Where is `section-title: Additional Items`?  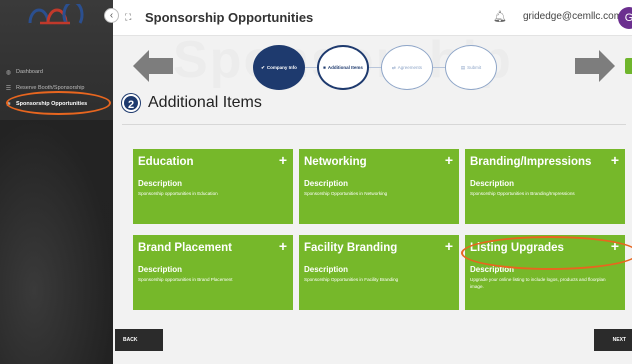
section-title: Additional Items is located at coordinates (205, 102).